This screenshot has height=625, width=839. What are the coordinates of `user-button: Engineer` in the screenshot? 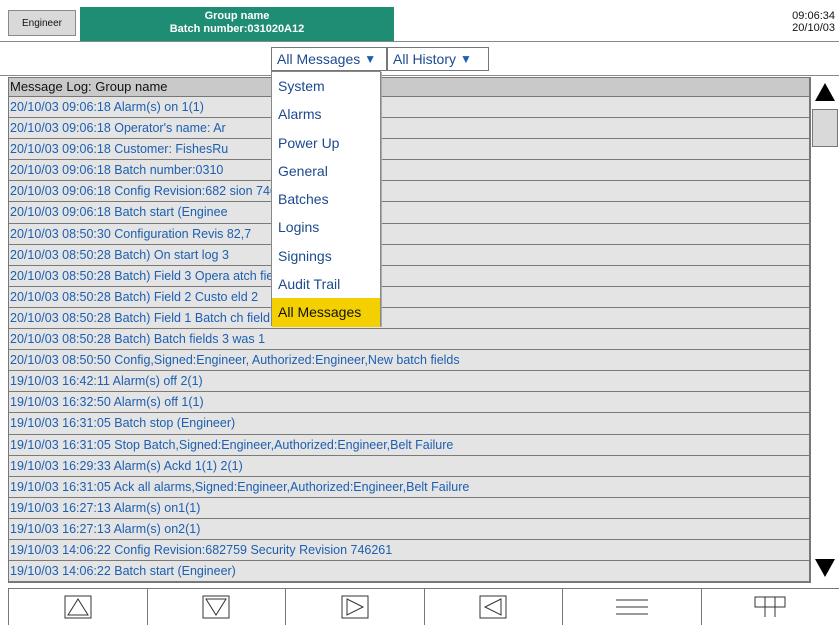 It's located at (42, 23).